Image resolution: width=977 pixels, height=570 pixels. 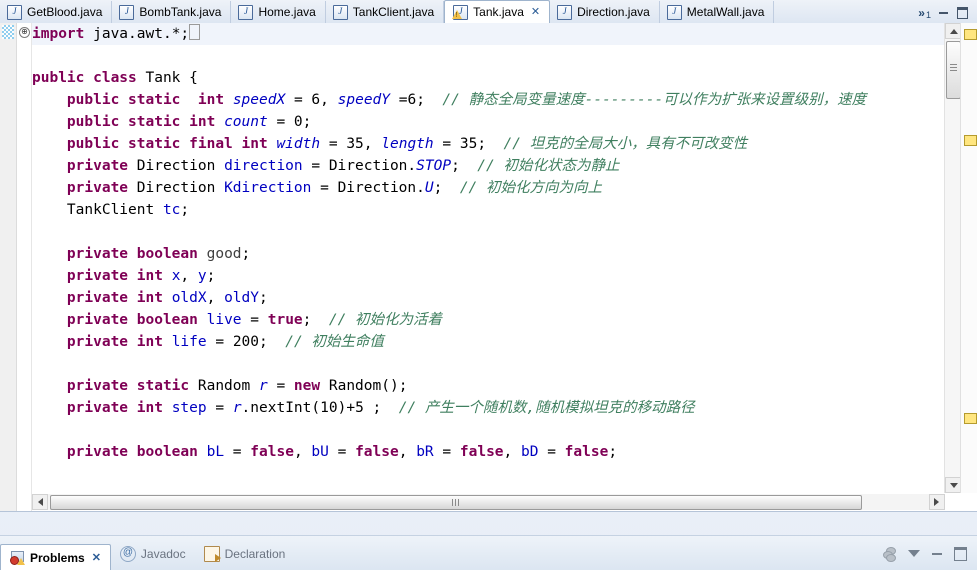 What do you see at coordinates (114, 276) in the screenshot?
I see `code-token-kw: private int` at bounding box center [114, 276].